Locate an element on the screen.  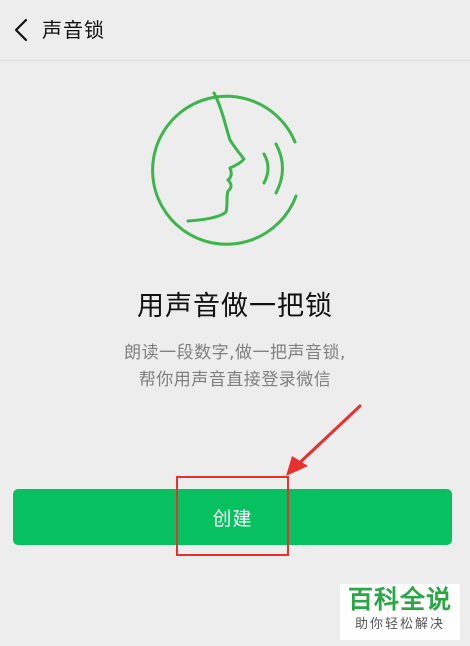
main-title: 用声音做一把锁 is located at coordinates (235, 306).